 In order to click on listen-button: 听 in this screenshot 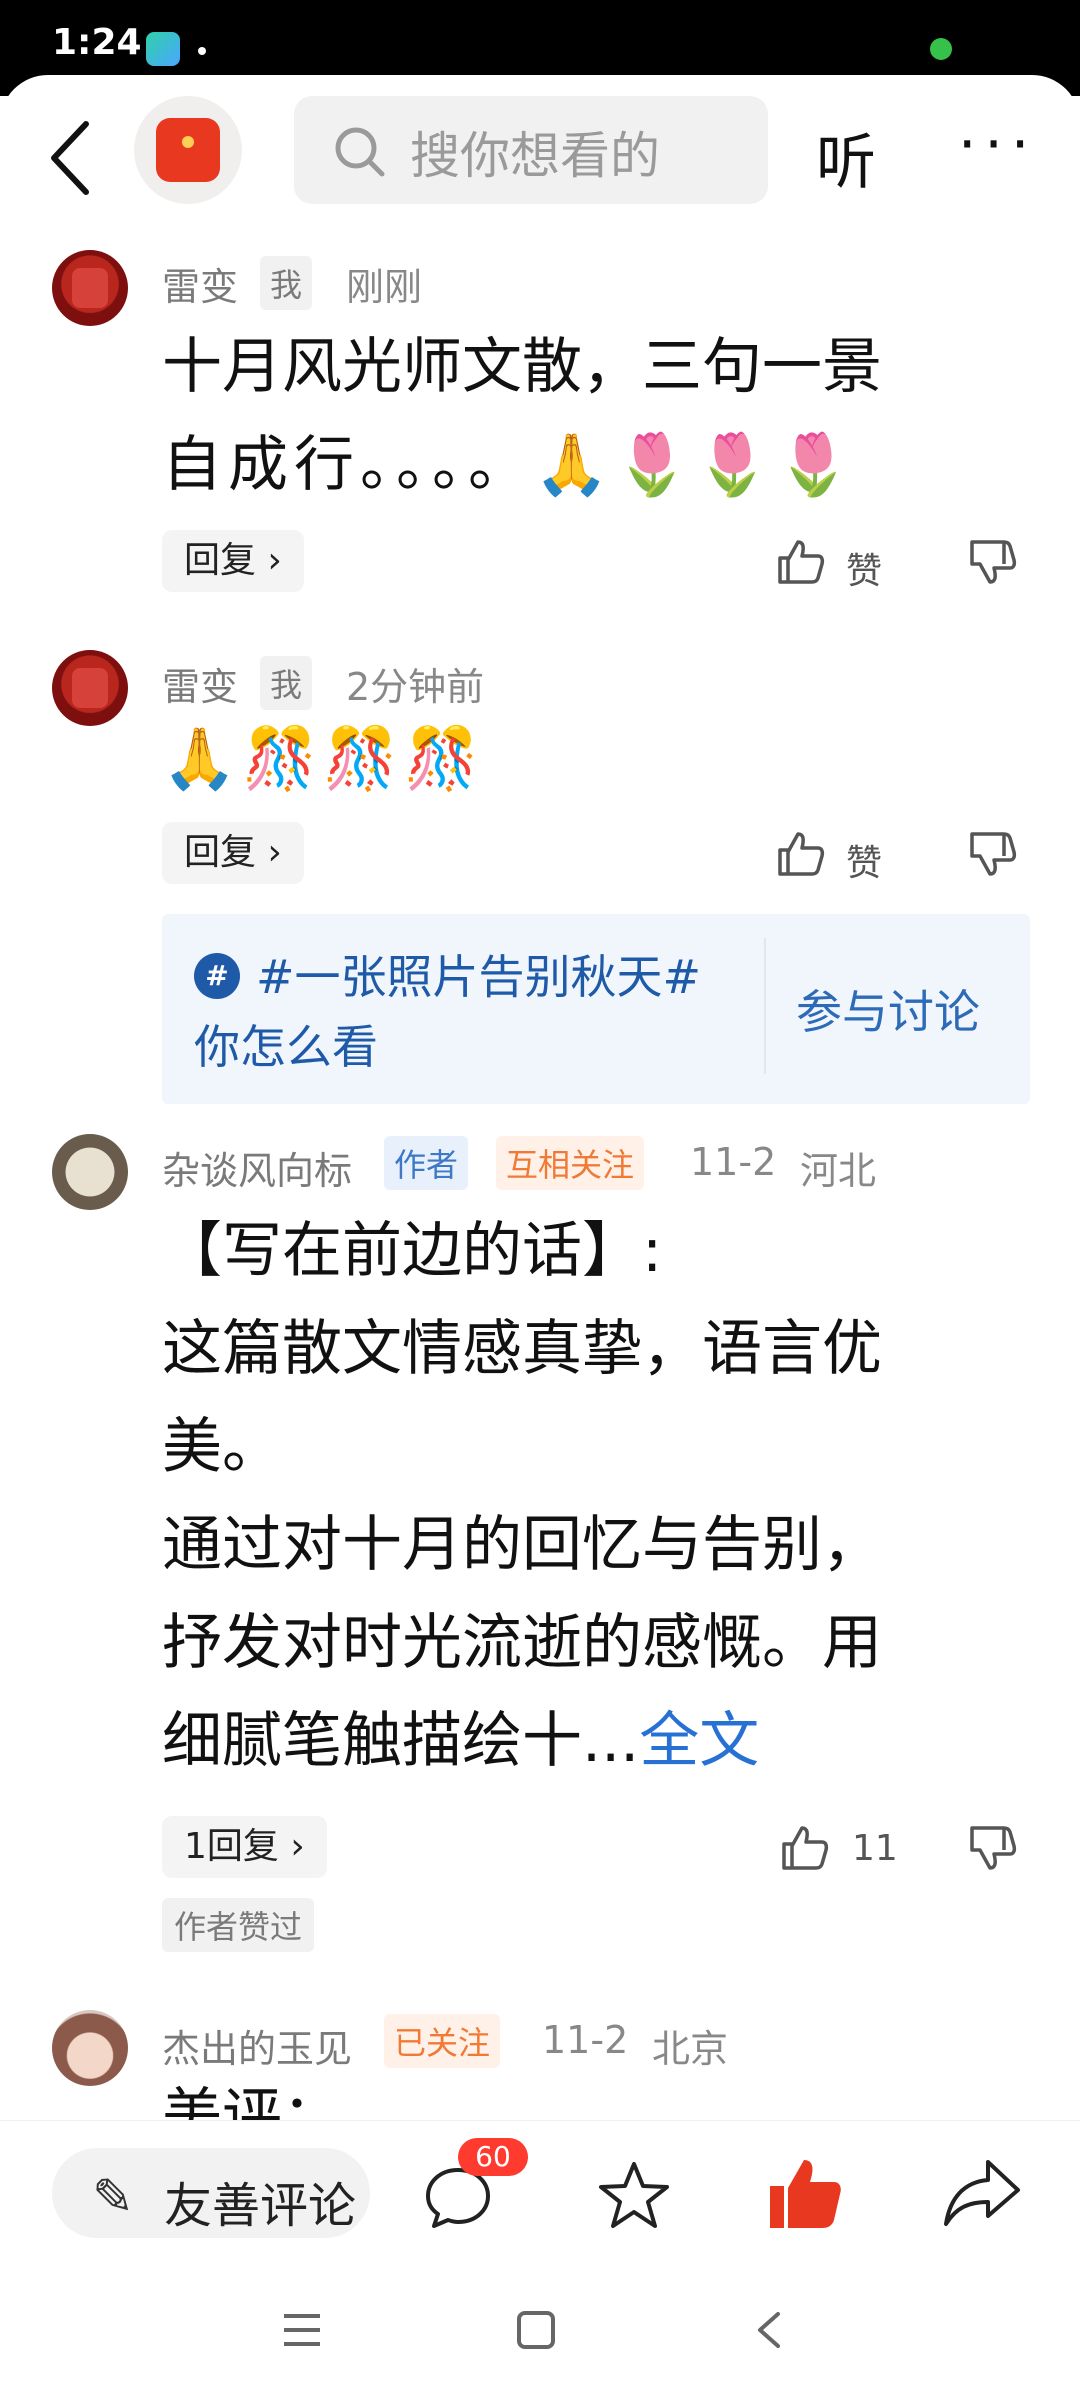, I will do `click(846, 157)`.